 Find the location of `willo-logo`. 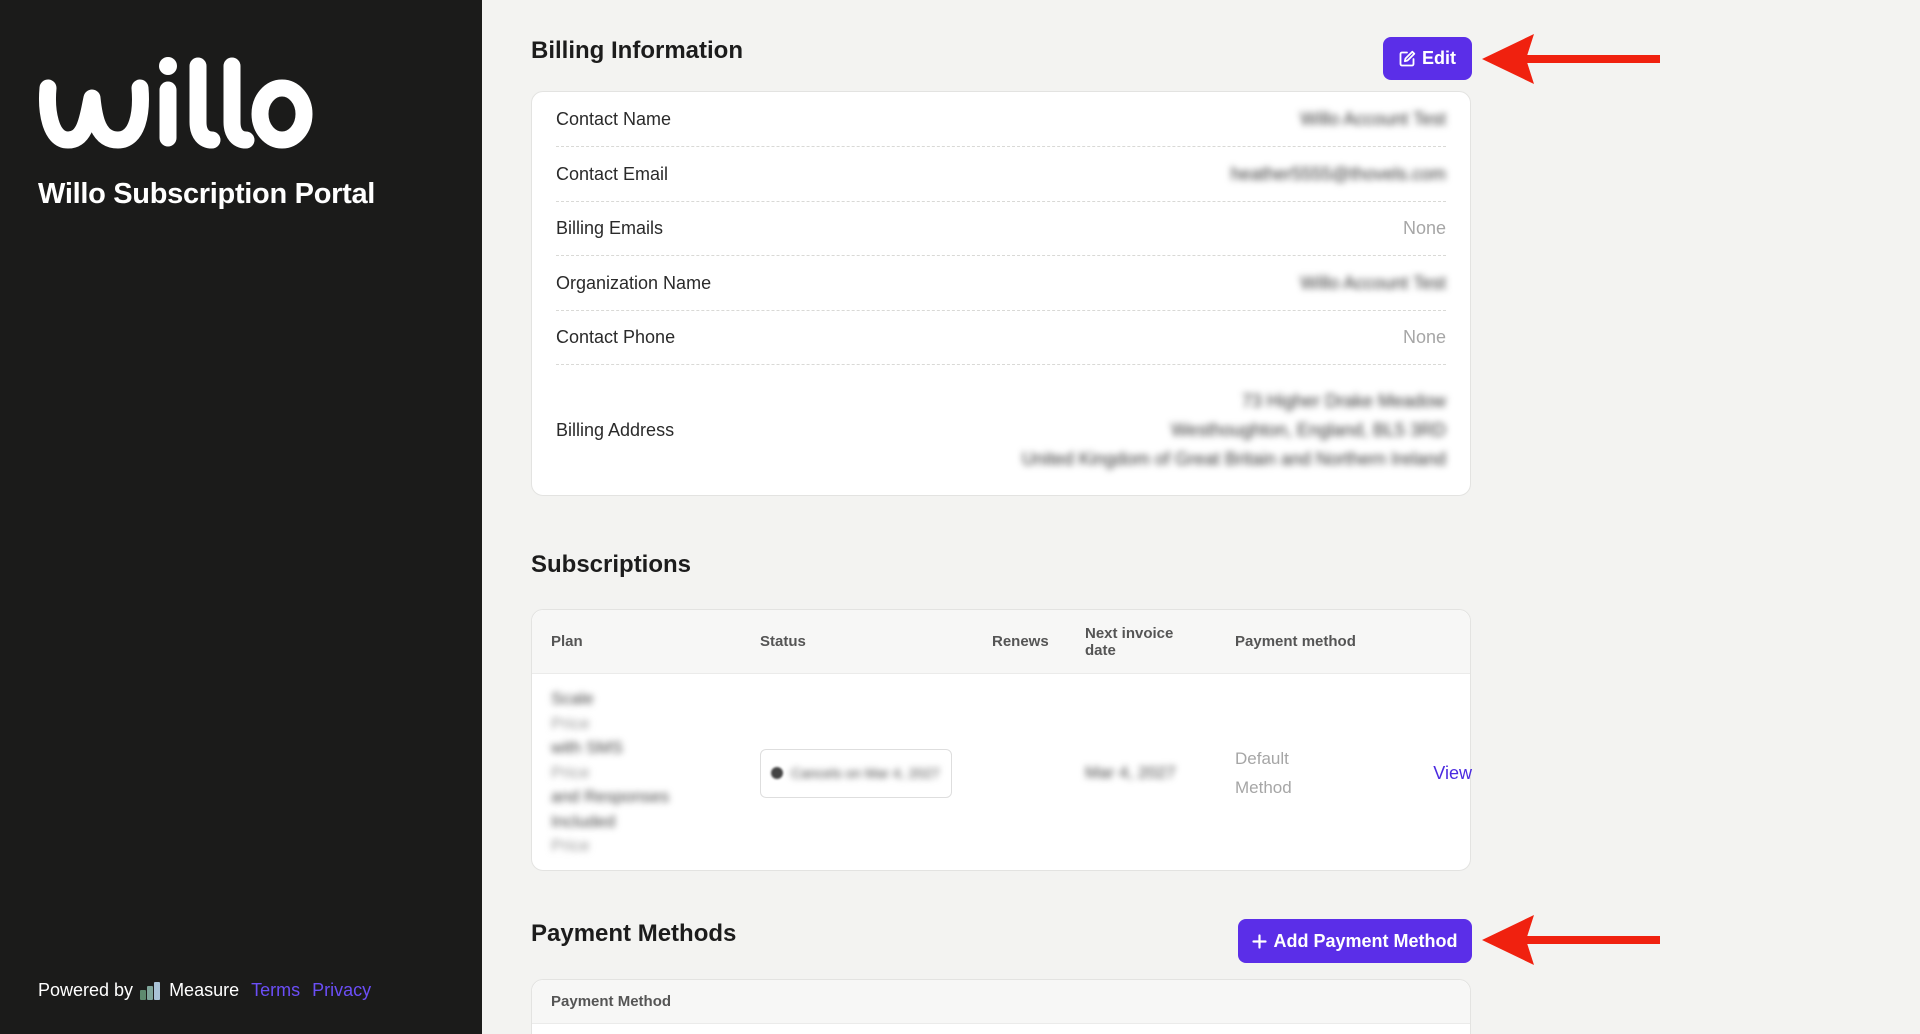

willo-logo is located at coordinates (176, 104).